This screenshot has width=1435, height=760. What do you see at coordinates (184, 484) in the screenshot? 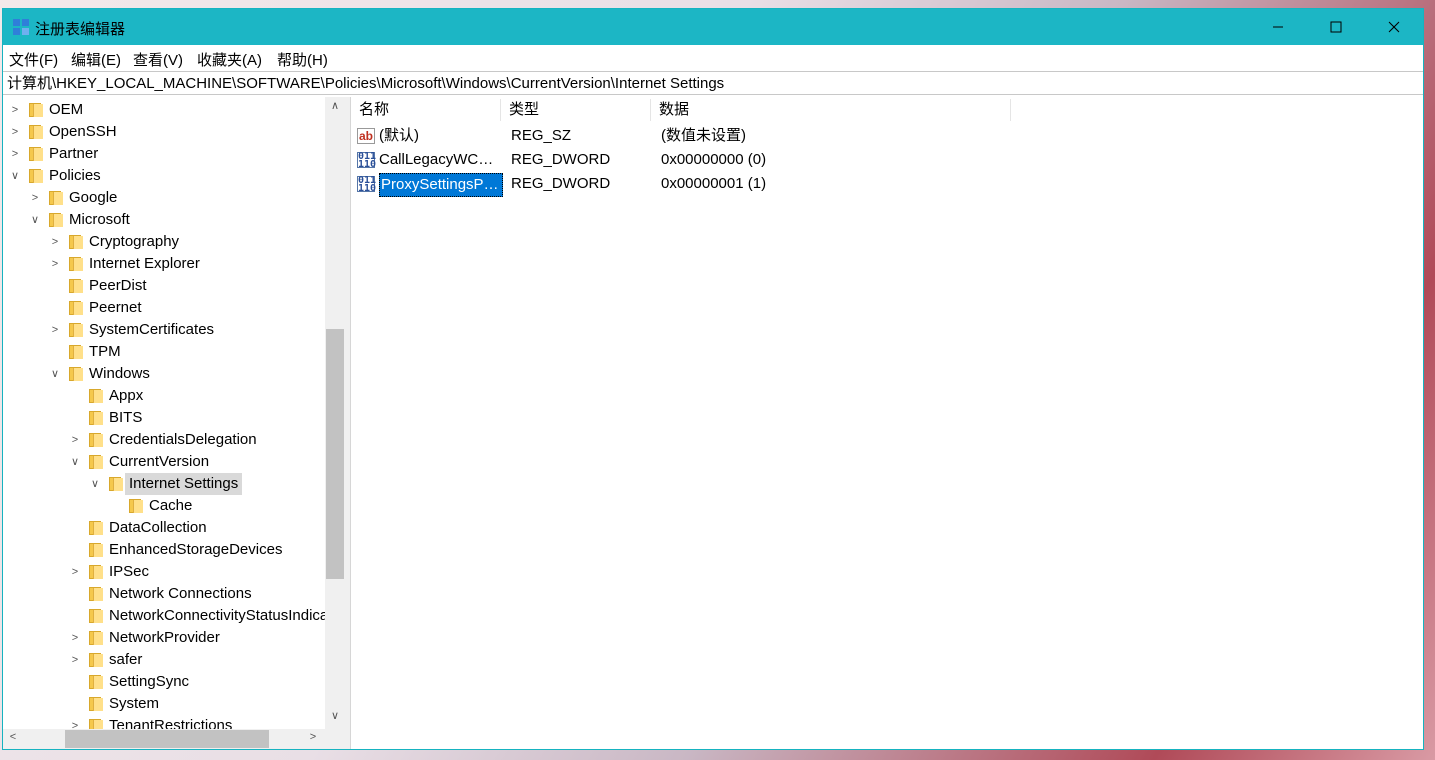
I see `tree-node-label: Internet Settings` at bounding box center [184, 484].